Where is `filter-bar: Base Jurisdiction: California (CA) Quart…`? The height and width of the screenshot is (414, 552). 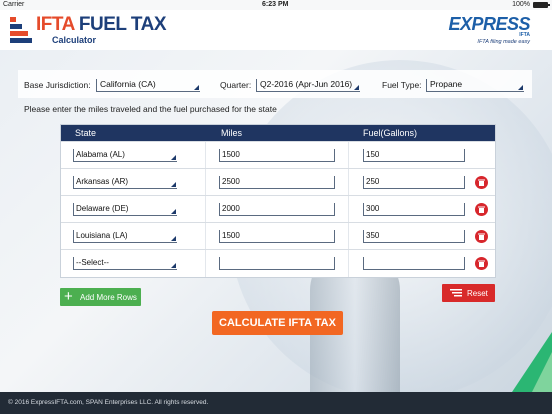
filter-bar: Base Jurisdiction: California (CA) Quart… is located at coordinates (275, 84).